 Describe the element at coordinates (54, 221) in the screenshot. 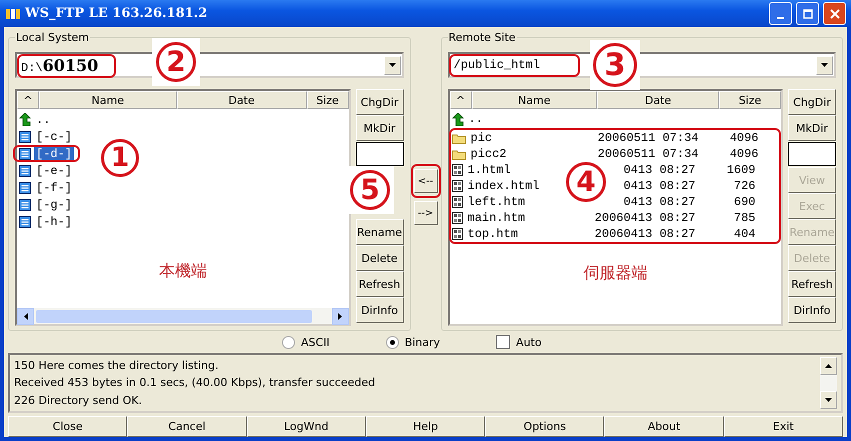

I see `list-item: [-h-]` at that location.